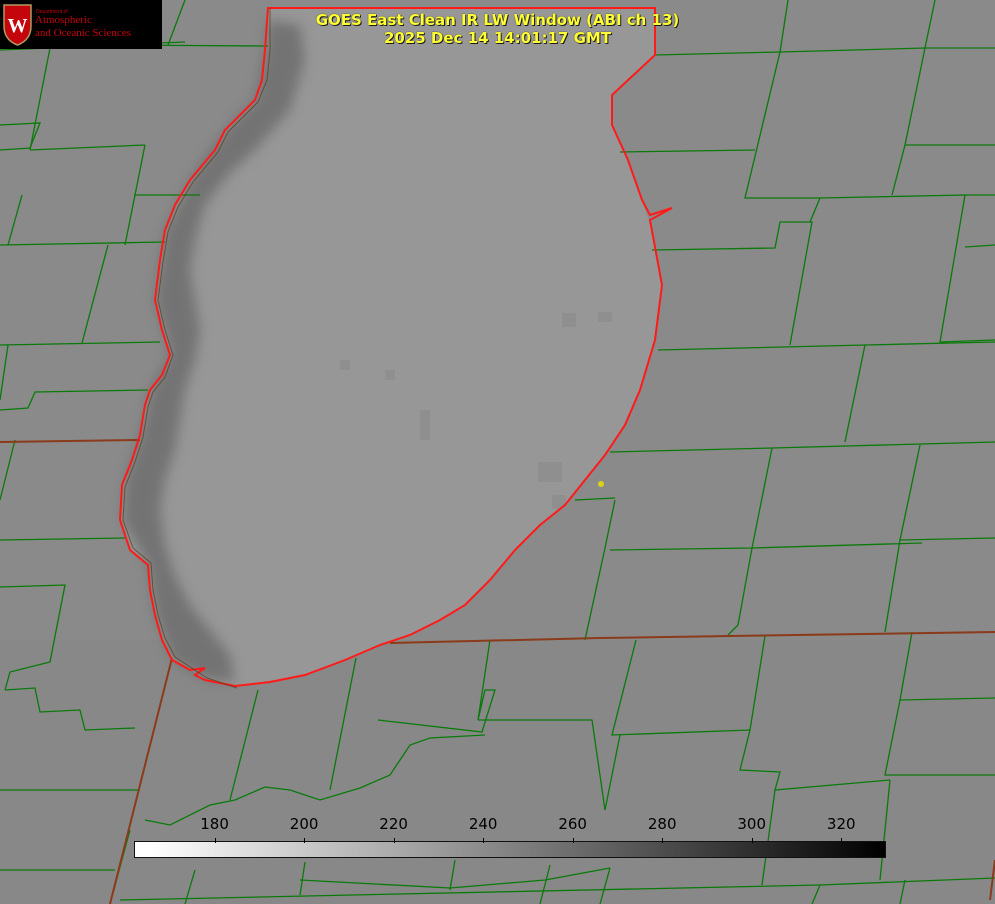 The width and height of the screenshot is (995, 904). I want to click on colorbar-tick-label: 200, so click(304, 824).